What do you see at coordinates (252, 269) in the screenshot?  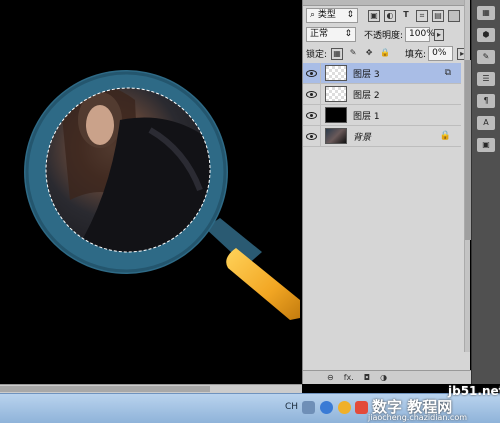 I see `magnifier-handle` at bounding box center [252, 269].